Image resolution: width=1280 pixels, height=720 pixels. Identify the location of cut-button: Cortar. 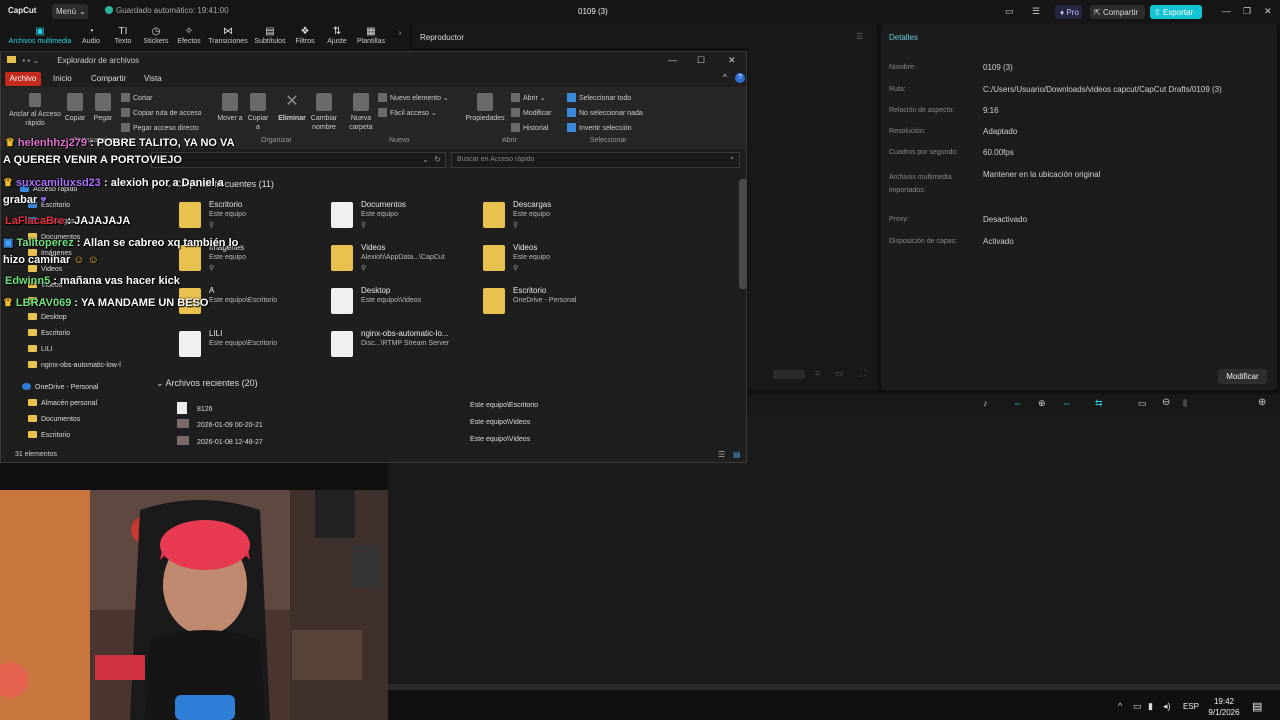
(136, 97).